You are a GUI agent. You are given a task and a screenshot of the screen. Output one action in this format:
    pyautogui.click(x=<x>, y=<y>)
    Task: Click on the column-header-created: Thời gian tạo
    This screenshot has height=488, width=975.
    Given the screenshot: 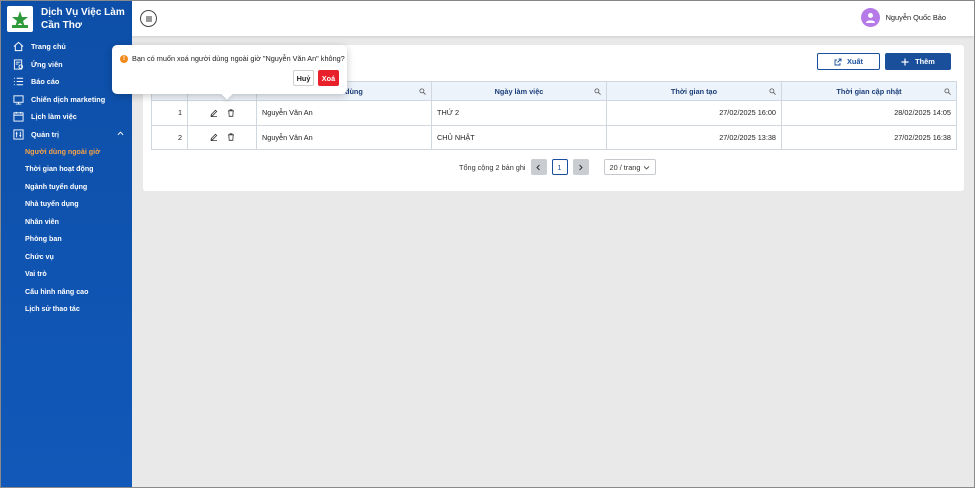 What is the action you would take?
    pyautogui.click(x=694, y=91)
    